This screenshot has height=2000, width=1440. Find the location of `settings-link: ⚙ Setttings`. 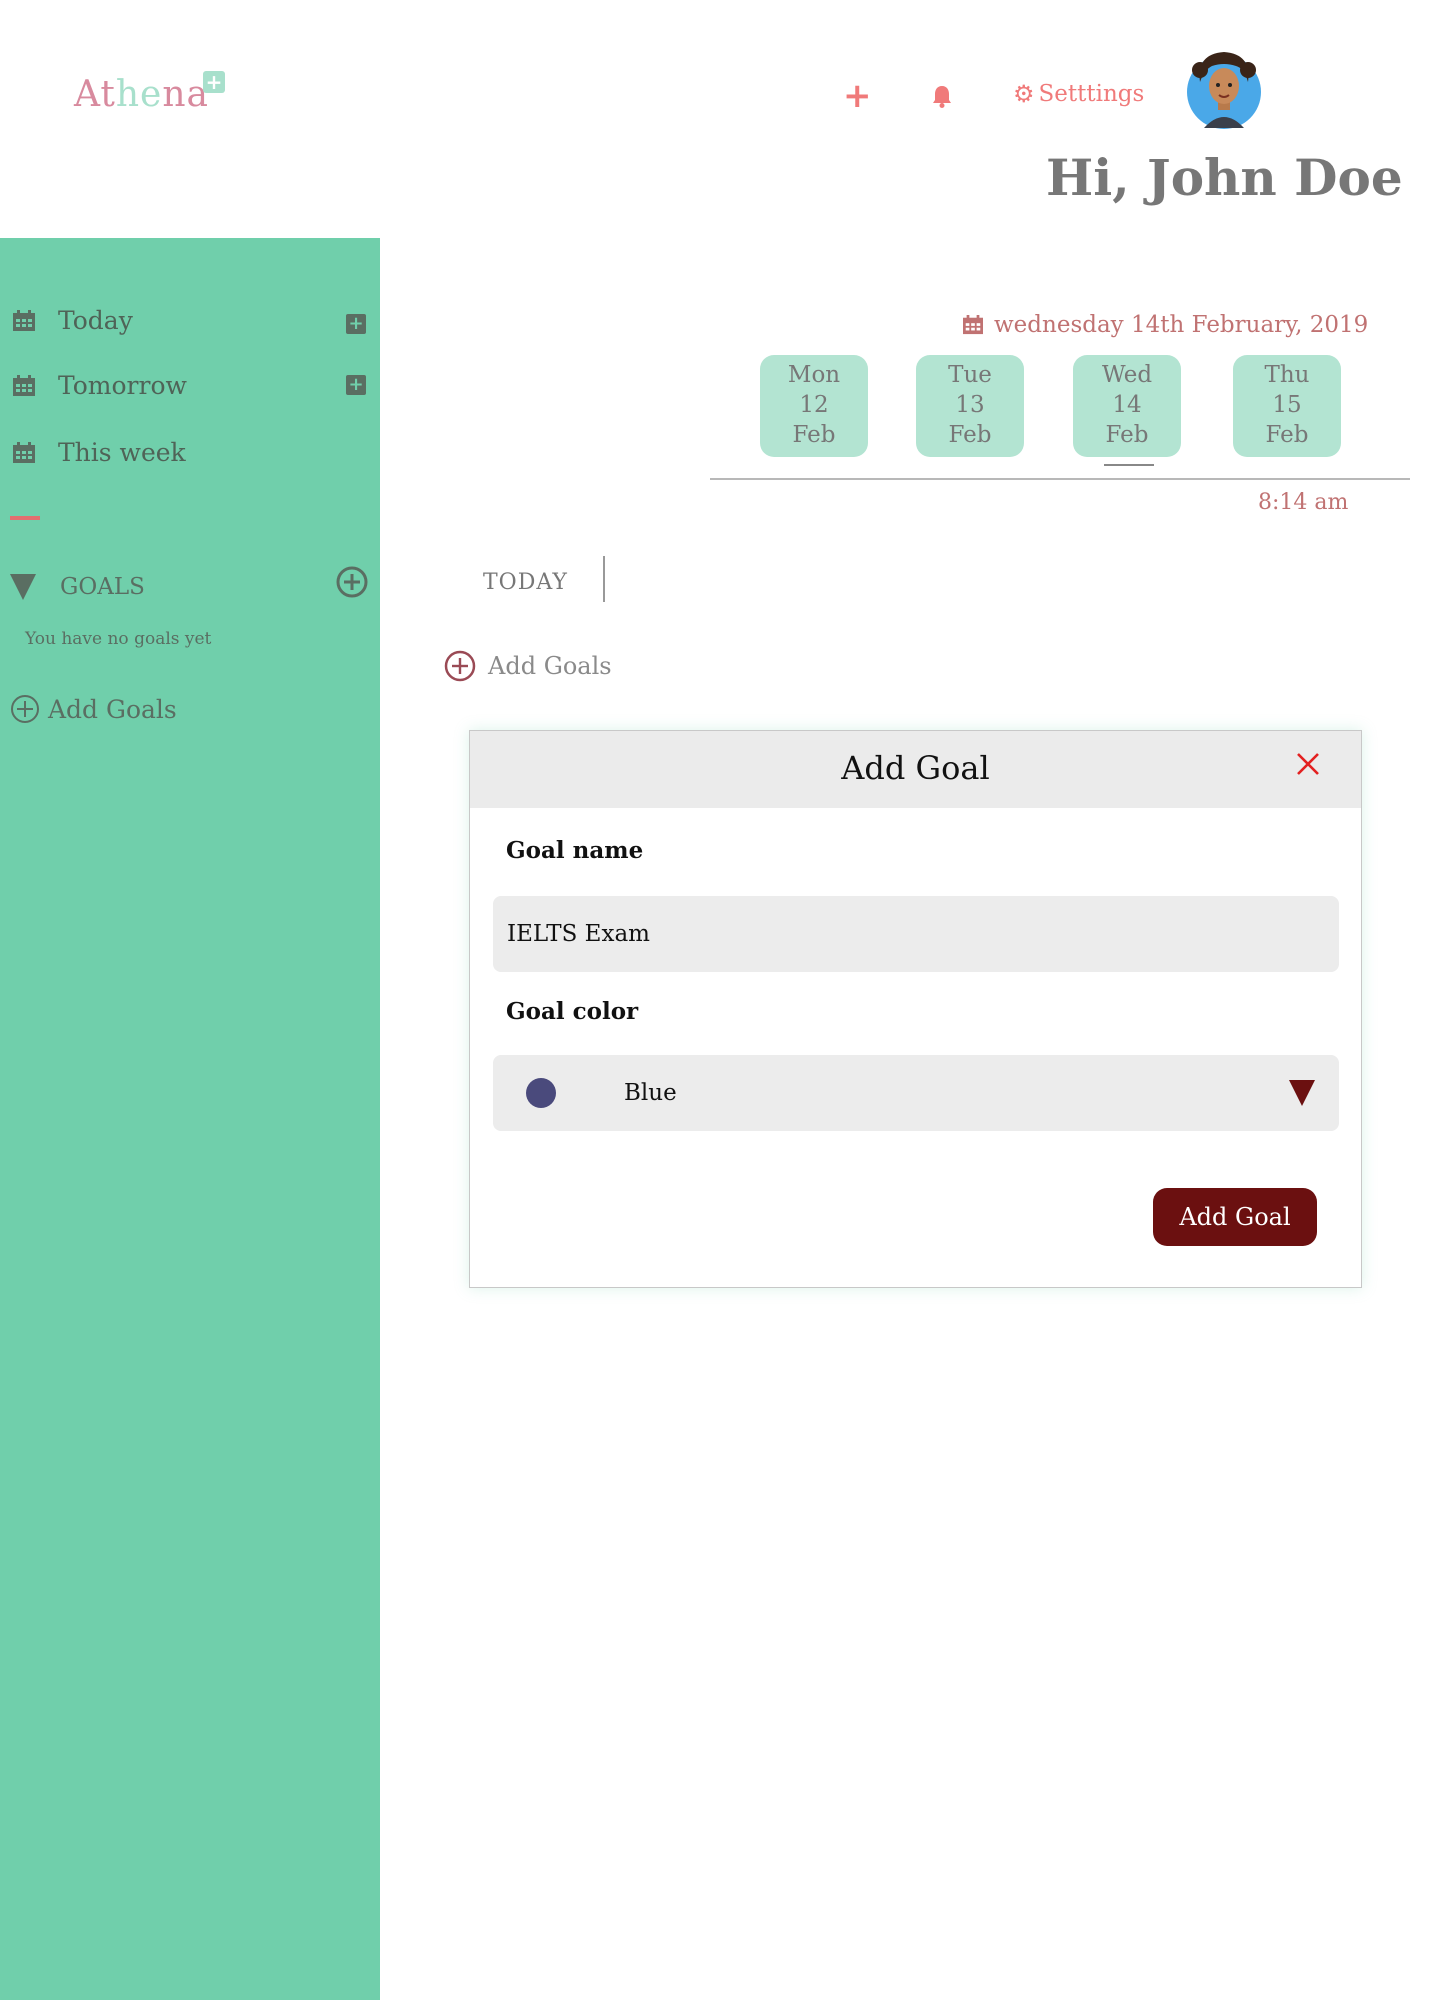

settings-link: ⚙ Setttings is located at coordinates (1078, 94).